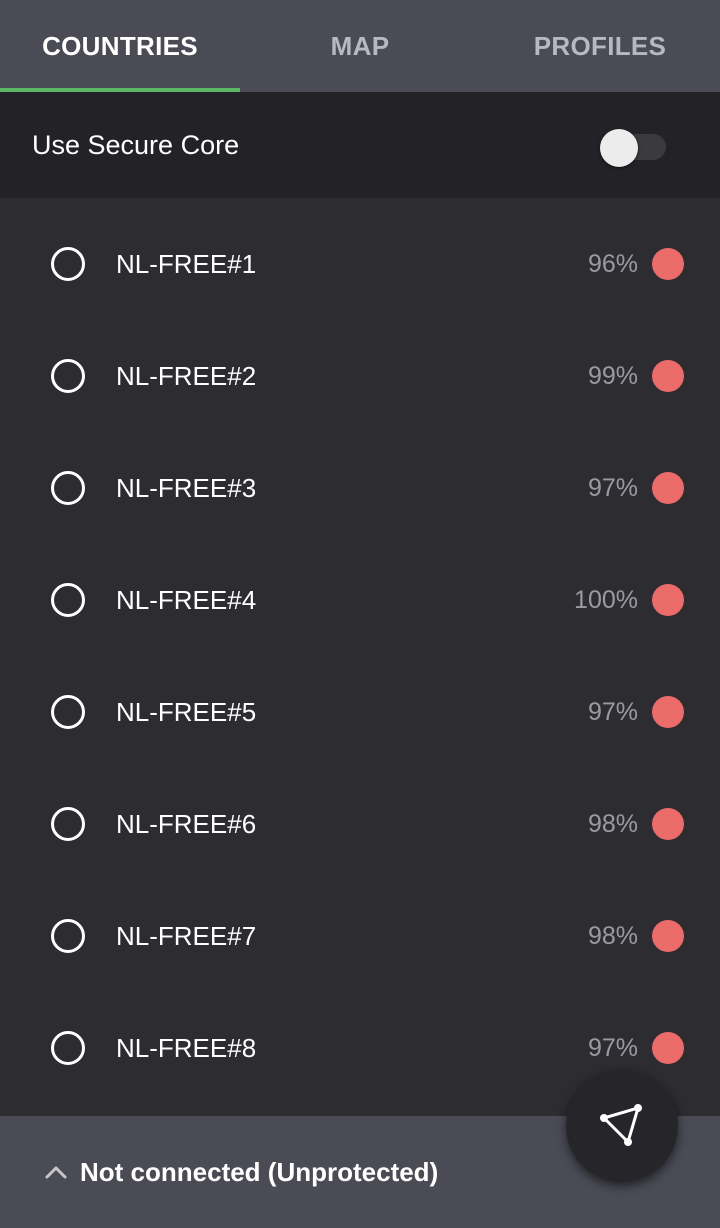  What do you see at coordinates (360, 145) in the screenshot?
I see `secure-core-row: Use Secure Core` at bounding box center [360, 145].